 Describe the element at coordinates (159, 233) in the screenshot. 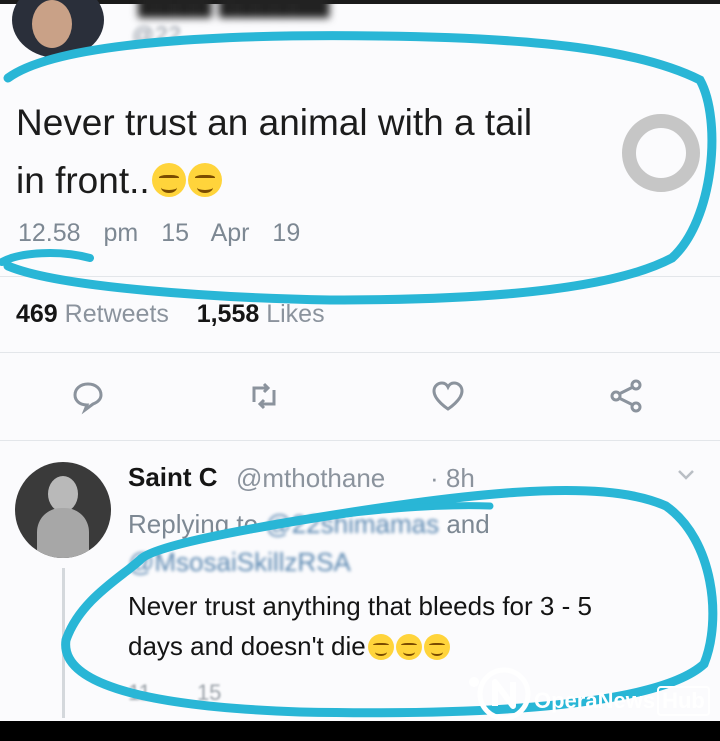

I see `tweet-timestamp: 12.58 pm 15 Apr 19` at that location.